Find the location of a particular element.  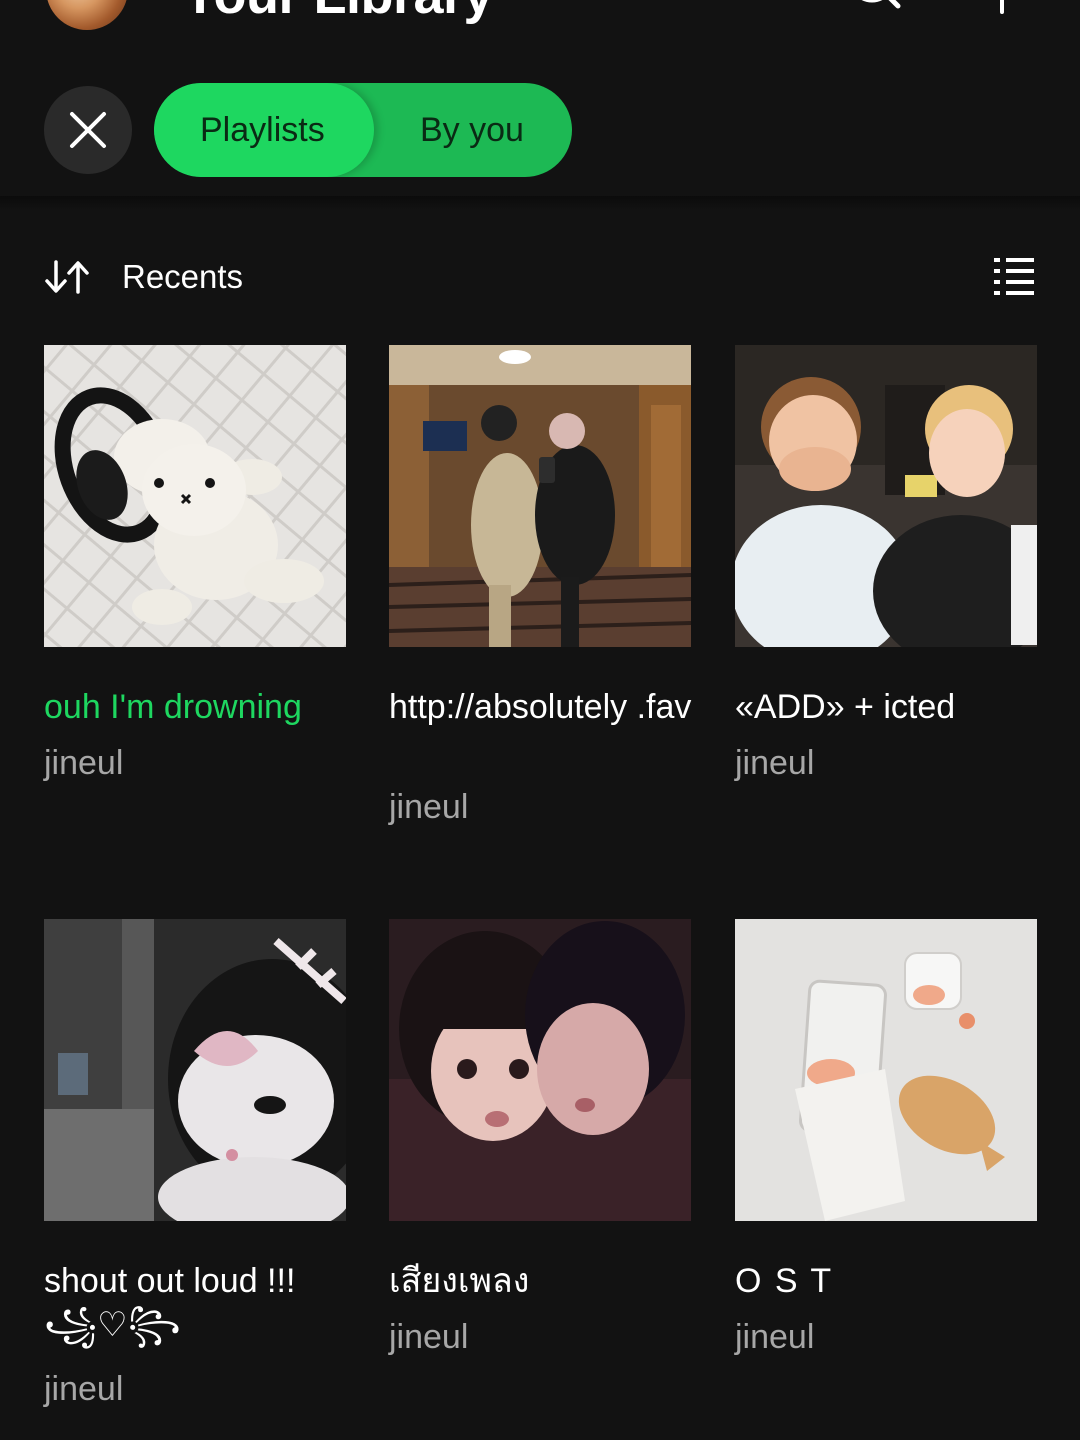

playlist-cover-taiyaki-items is located at coordinates (886, 1070).